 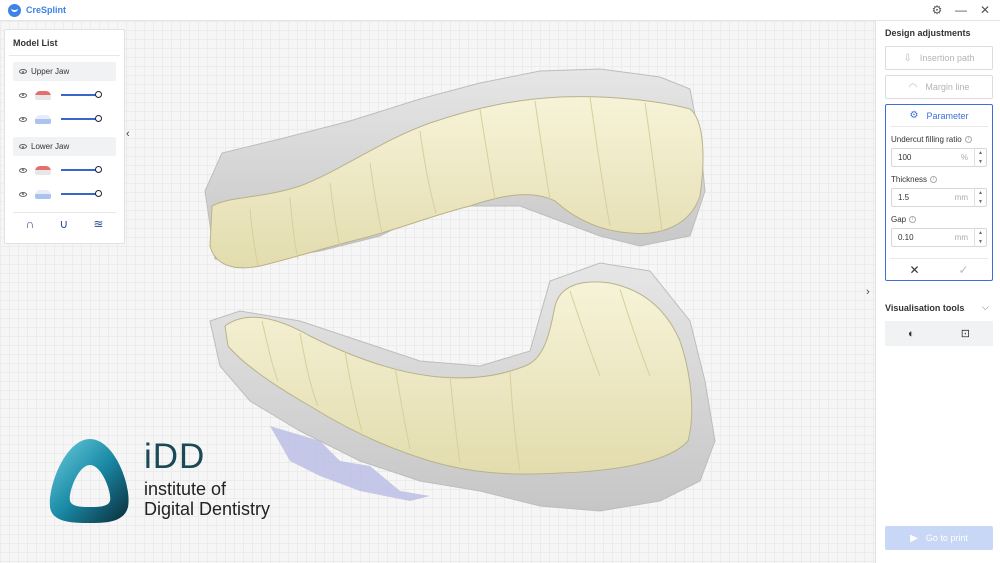 What do you see at coordinates (64, 212) in the screenshot?
I see `divider` at bounding box center [64, 212].